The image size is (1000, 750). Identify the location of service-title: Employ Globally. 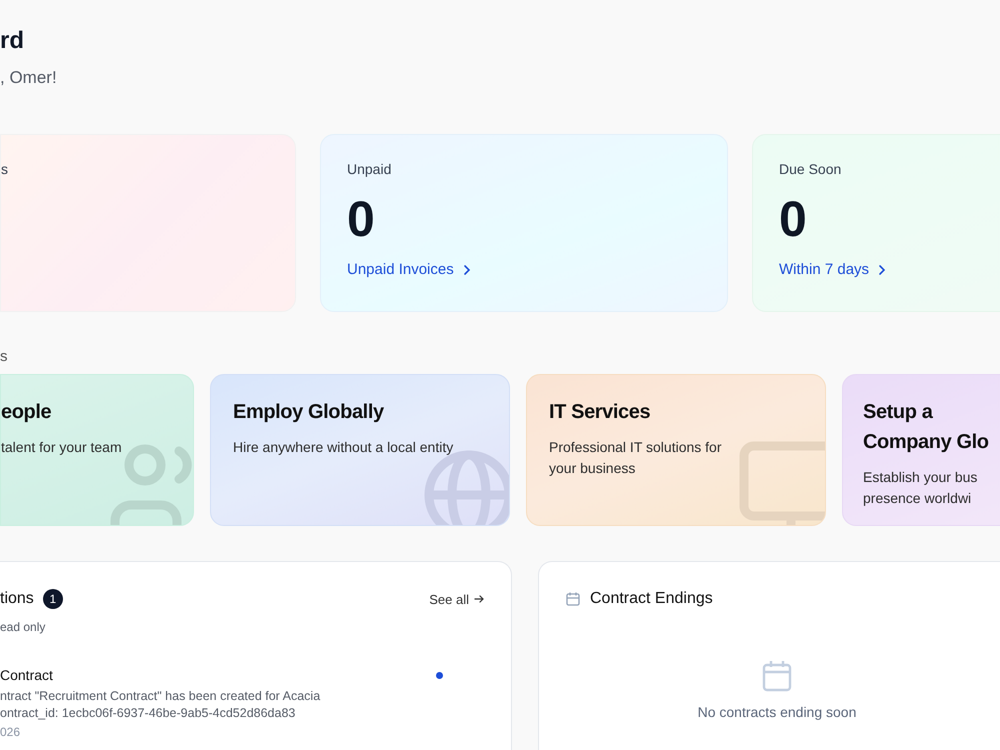
(309, 412).